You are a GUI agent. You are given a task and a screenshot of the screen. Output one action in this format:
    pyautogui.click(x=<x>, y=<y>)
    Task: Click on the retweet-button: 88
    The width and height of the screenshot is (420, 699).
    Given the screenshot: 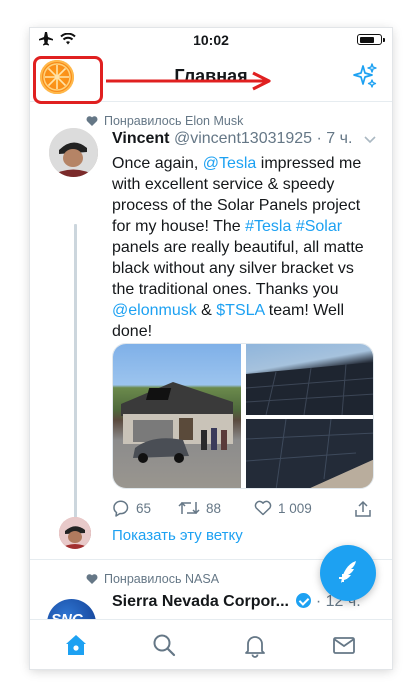 What is the action you would take?
    pyautogui.click(x=199, y=508)
    